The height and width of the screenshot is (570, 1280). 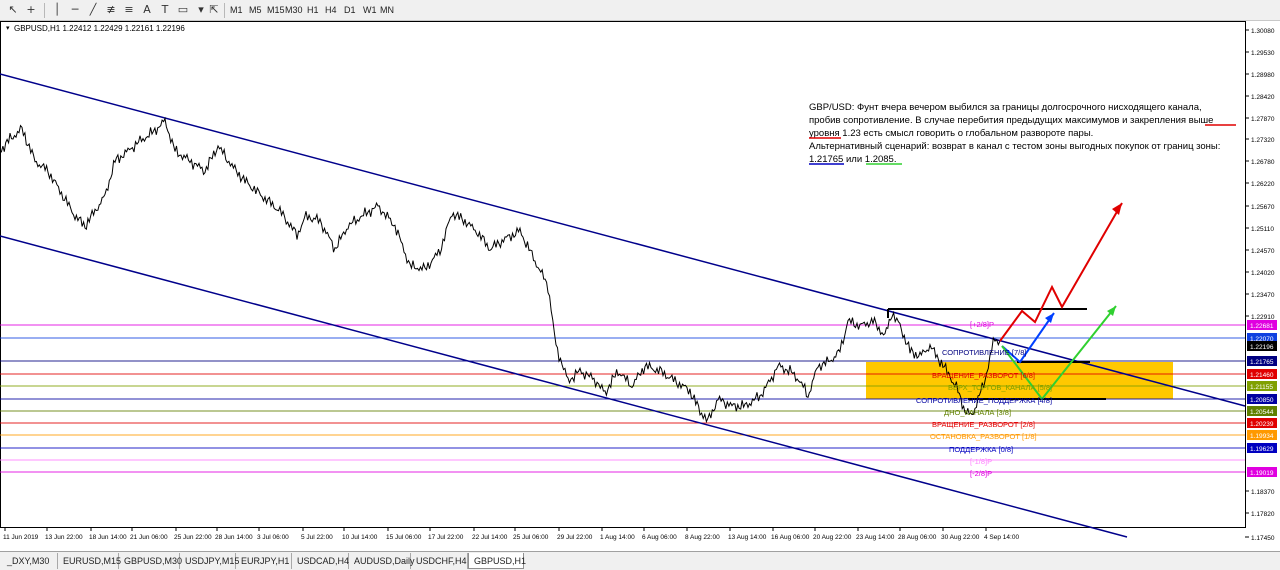 I want to click on current-price-text: 1.22196, so click(x=1262, y=347).